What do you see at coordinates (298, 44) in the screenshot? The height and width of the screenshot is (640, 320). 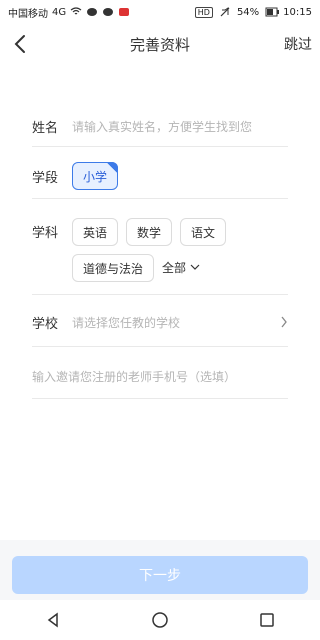 I see `skip-button: 跳过` at bounding box center [298, 44].